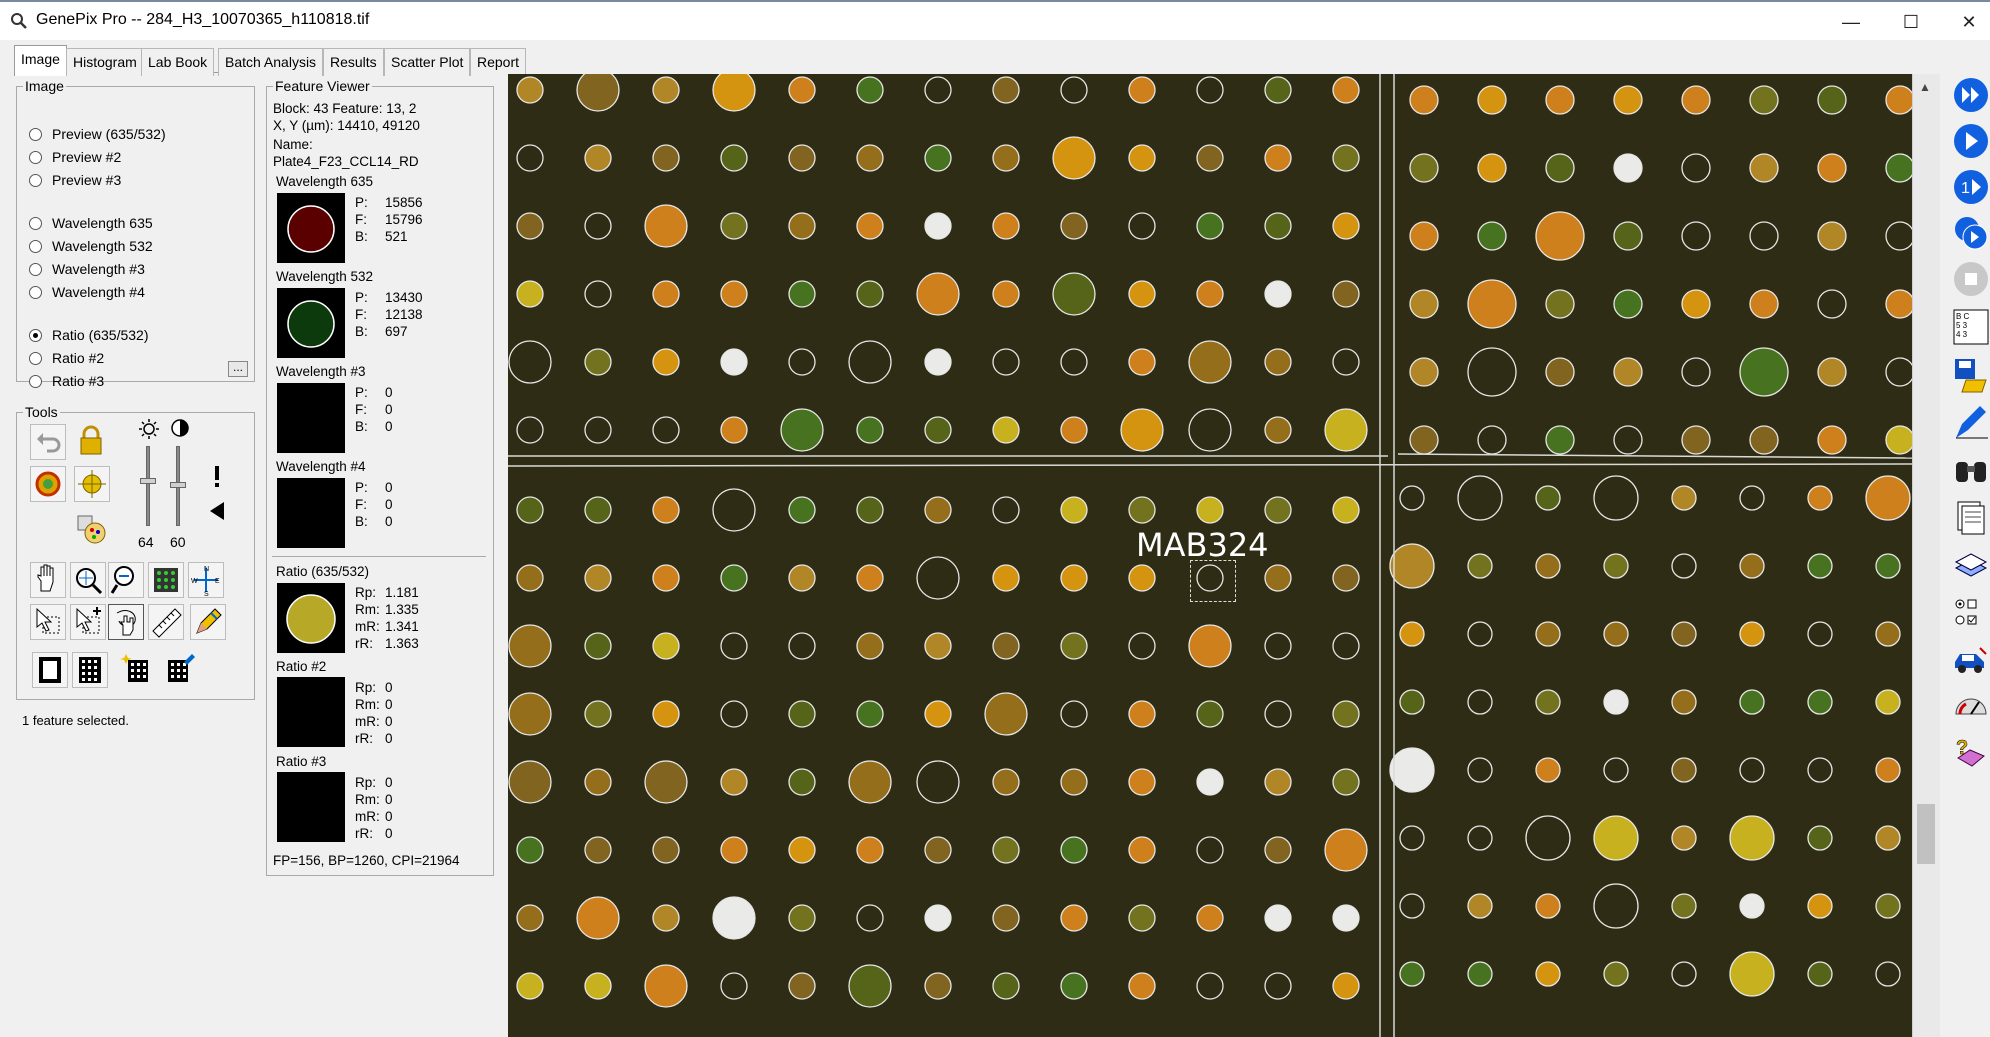  Describe the element at coordinates (1971, 327) in the screenshot. I see `grid-block-icon: B C5 34 3` at that location.